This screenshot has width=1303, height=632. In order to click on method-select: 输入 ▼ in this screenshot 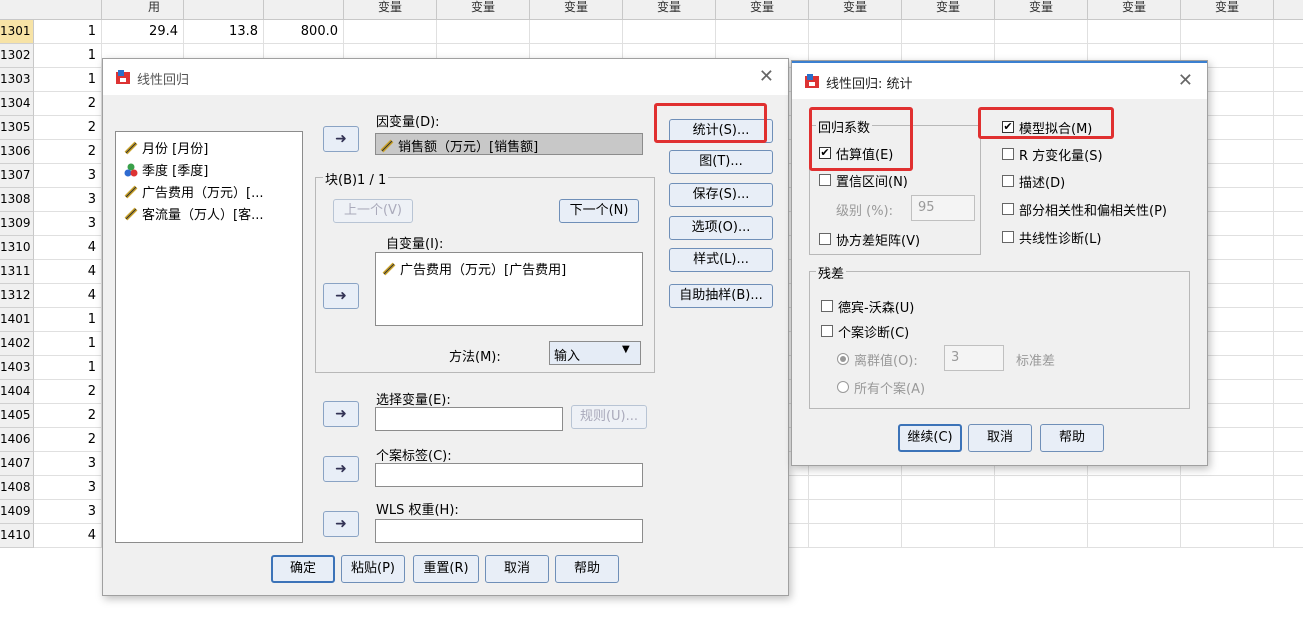, I will do `click(595, 353)`.